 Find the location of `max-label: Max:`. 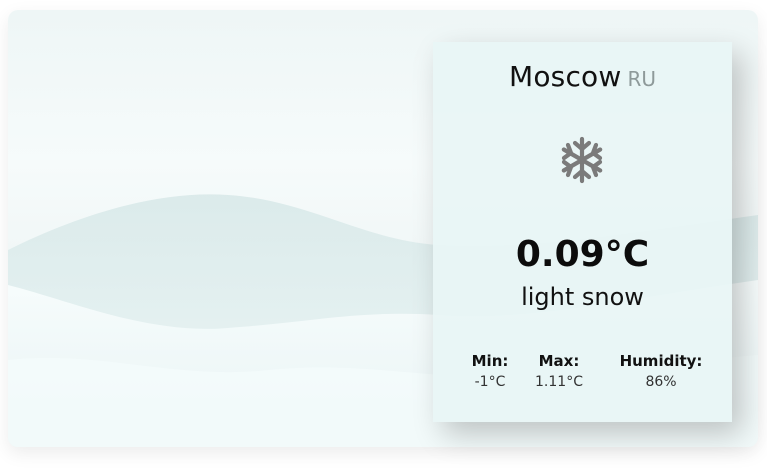

max-label: Max: is located at coordinates (559, 361).